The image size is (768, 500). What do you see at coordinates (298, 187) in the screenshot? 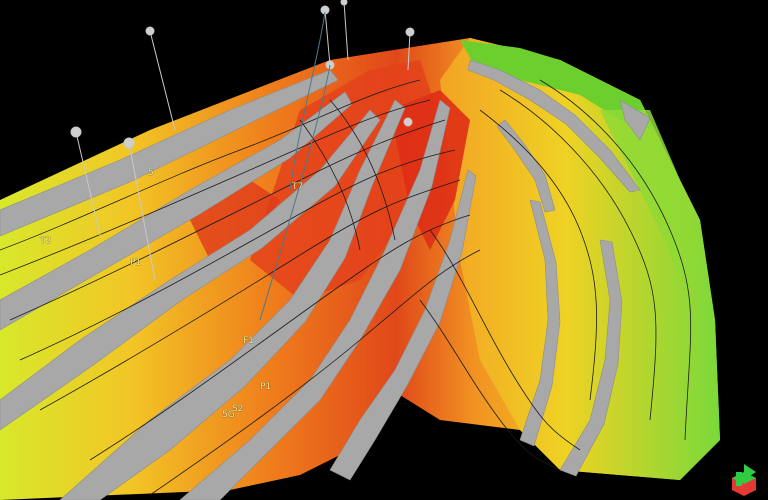
I see `annotation-label: T7` at bounding box center [298, 187].